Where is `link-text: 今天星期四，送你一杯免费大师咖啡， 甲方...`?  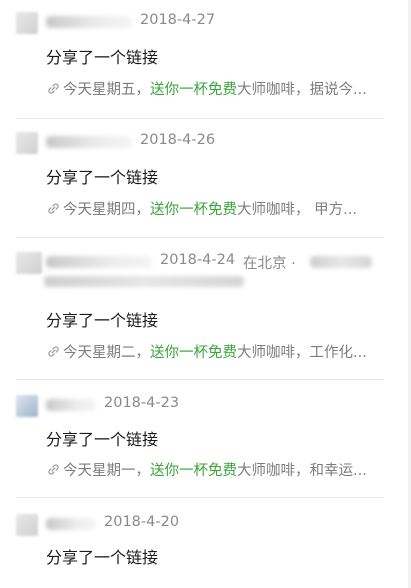
link-text: 今天星期四，送你一杯免费大师咖啡， 甲方... is located at coordinates (210, 208).